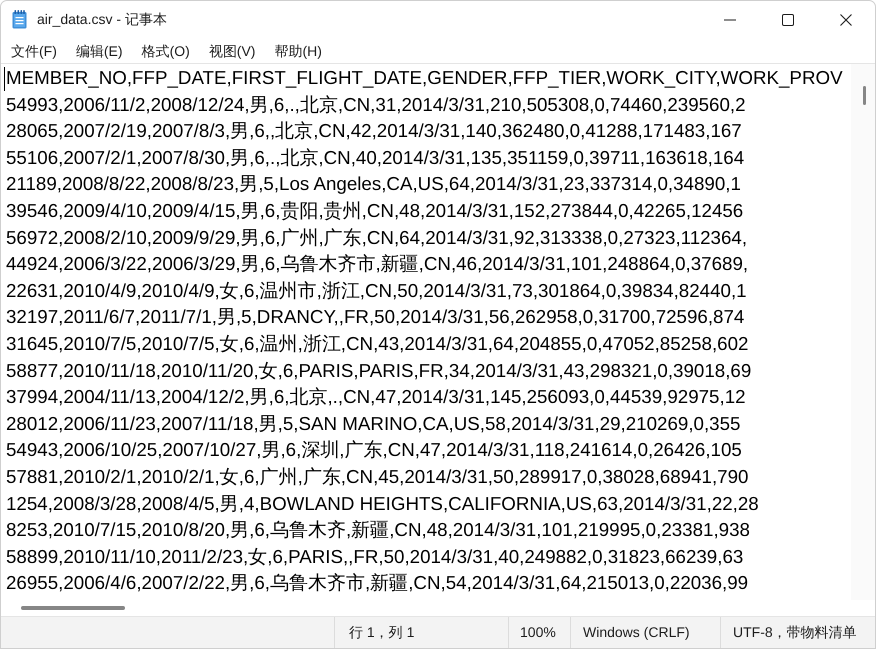 The image size is (876, 649). I want to click on text-line: 56972,2008/2/10,2009/9/29,男,6,广州,广东,CN,64,2014/3/31,92,313338,0,27323,112364,, so click(377, 238).